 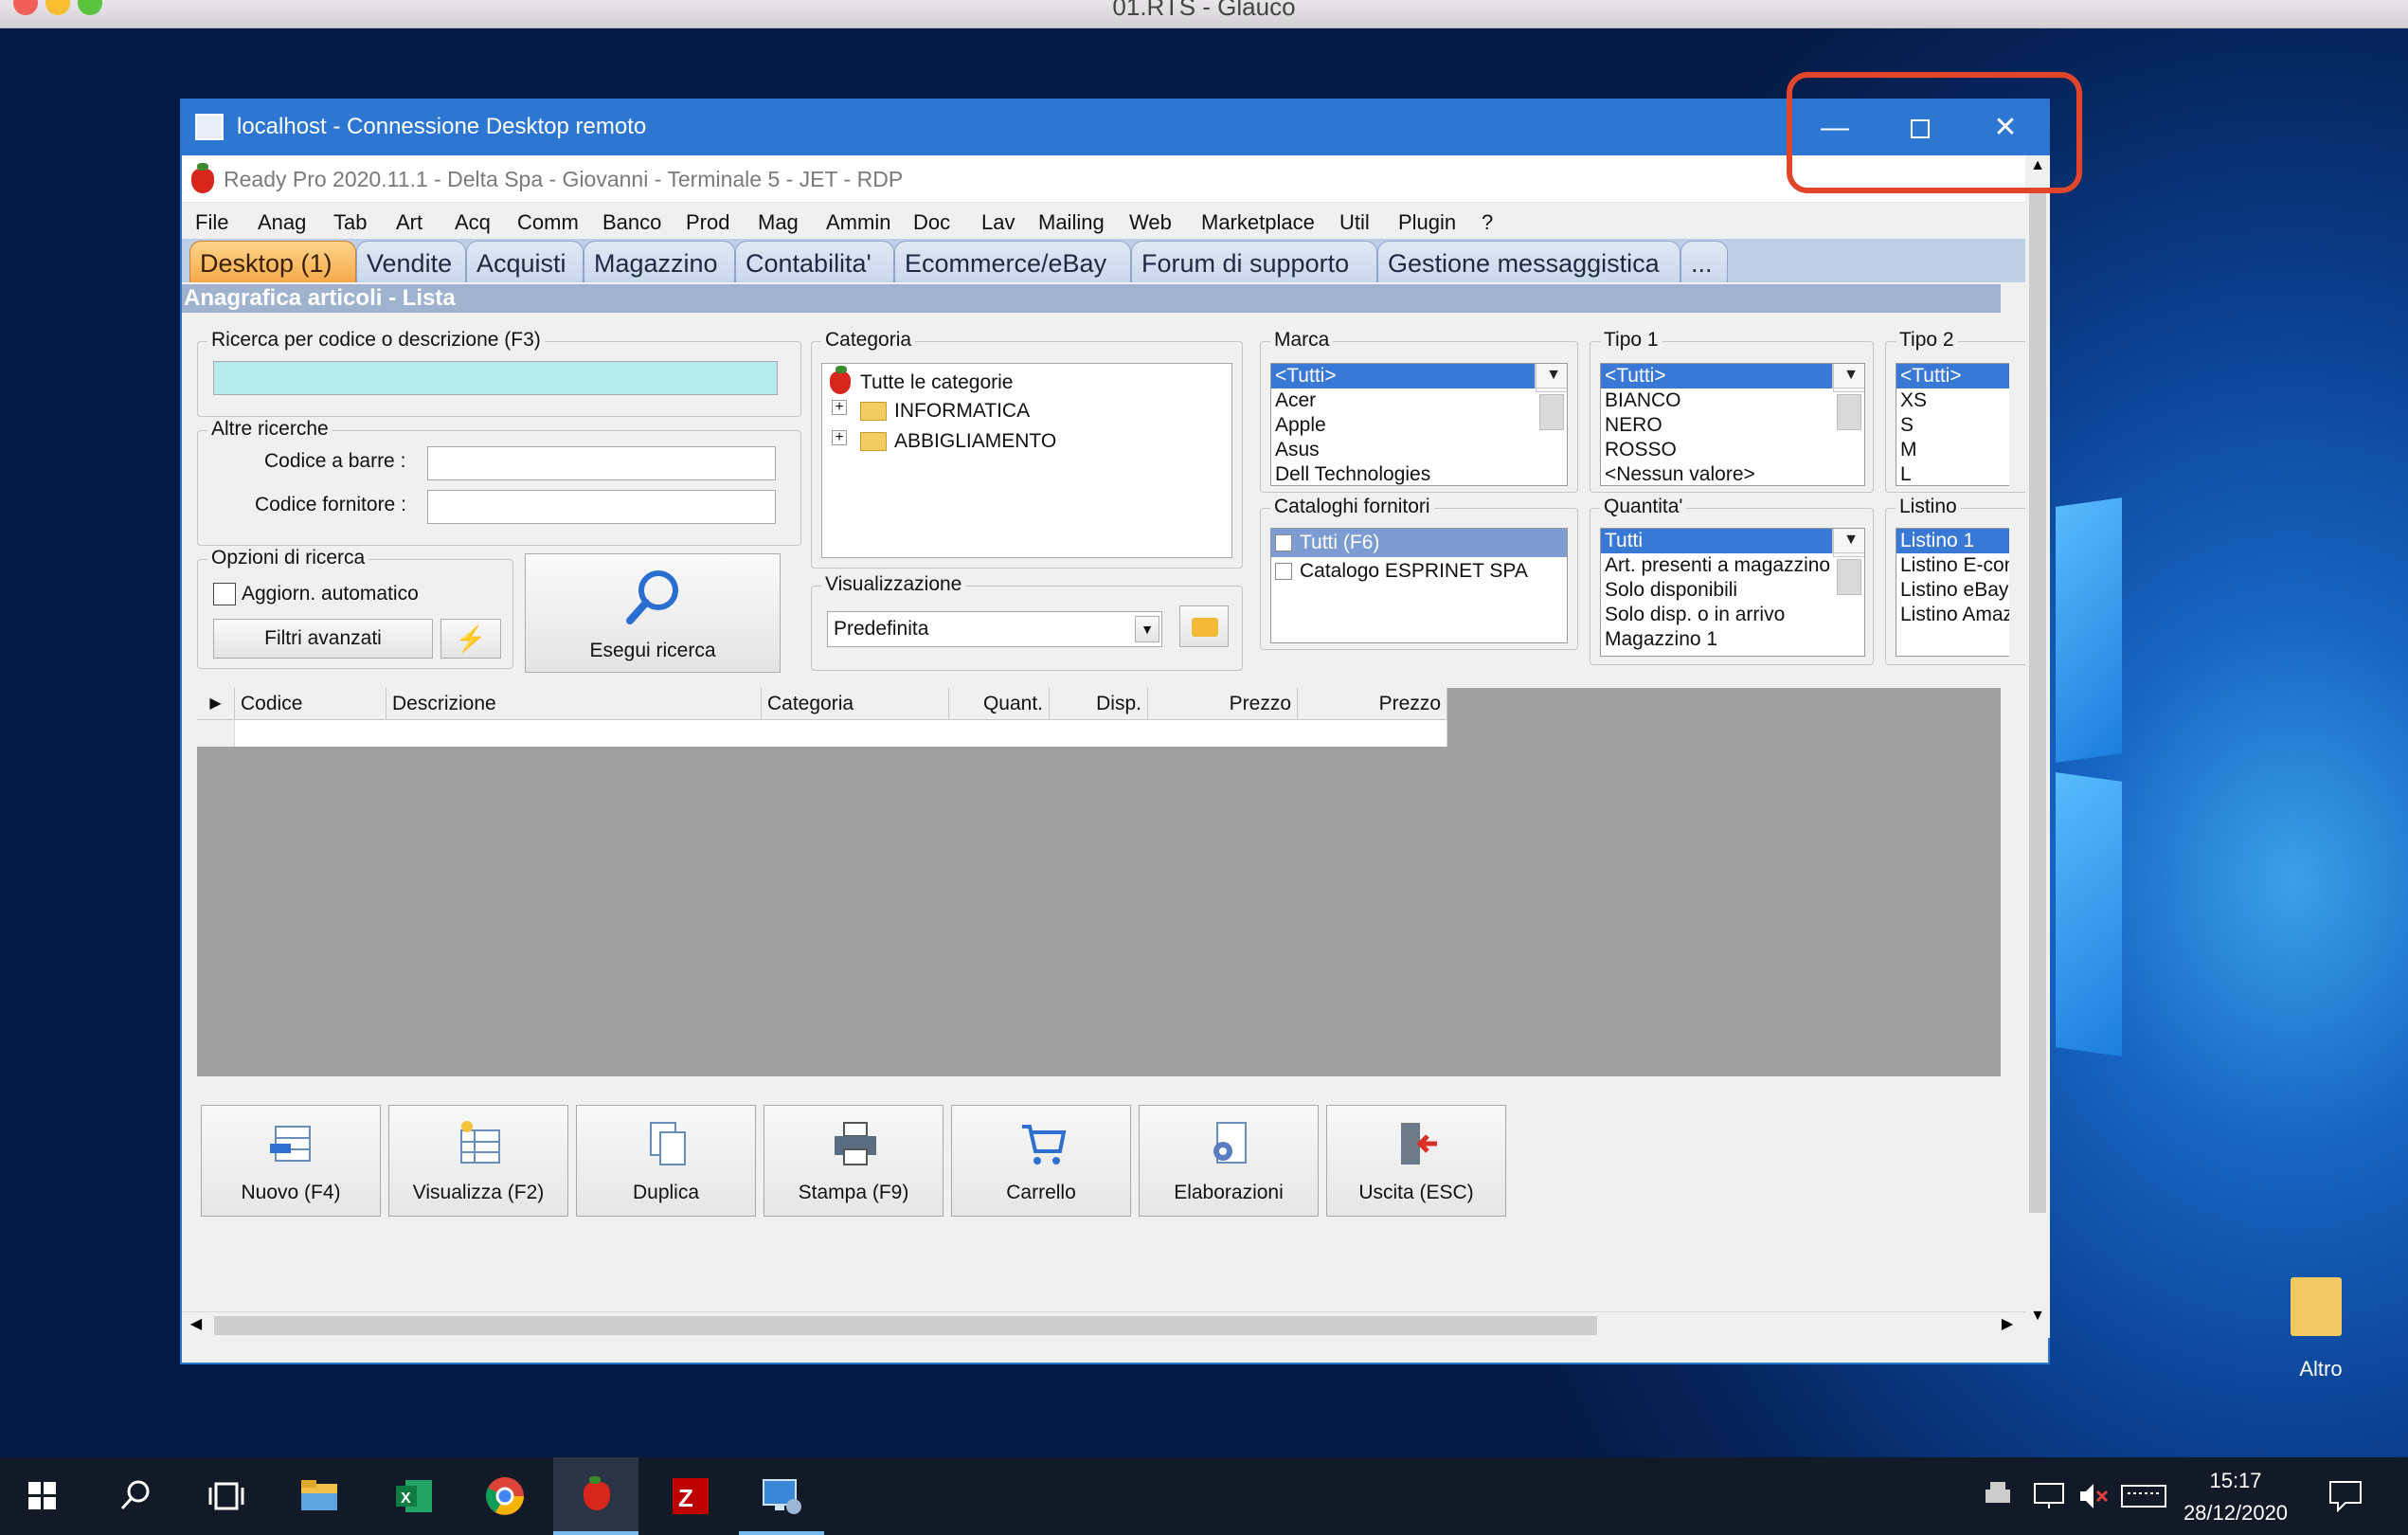 What do you see at coordinates (2235, 1497) in the screenshot?
I see `clock: 15:17 28/12/2020` at bounding box center [2235, 1497].